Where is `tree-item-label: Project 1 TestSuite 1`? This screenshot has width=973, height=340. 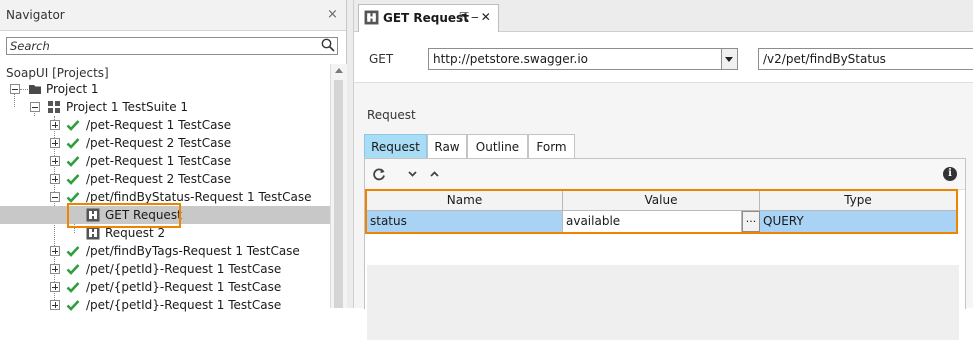 tree-item-label: Project 1 TestSuite 1 is located at coordinates (127, 107).